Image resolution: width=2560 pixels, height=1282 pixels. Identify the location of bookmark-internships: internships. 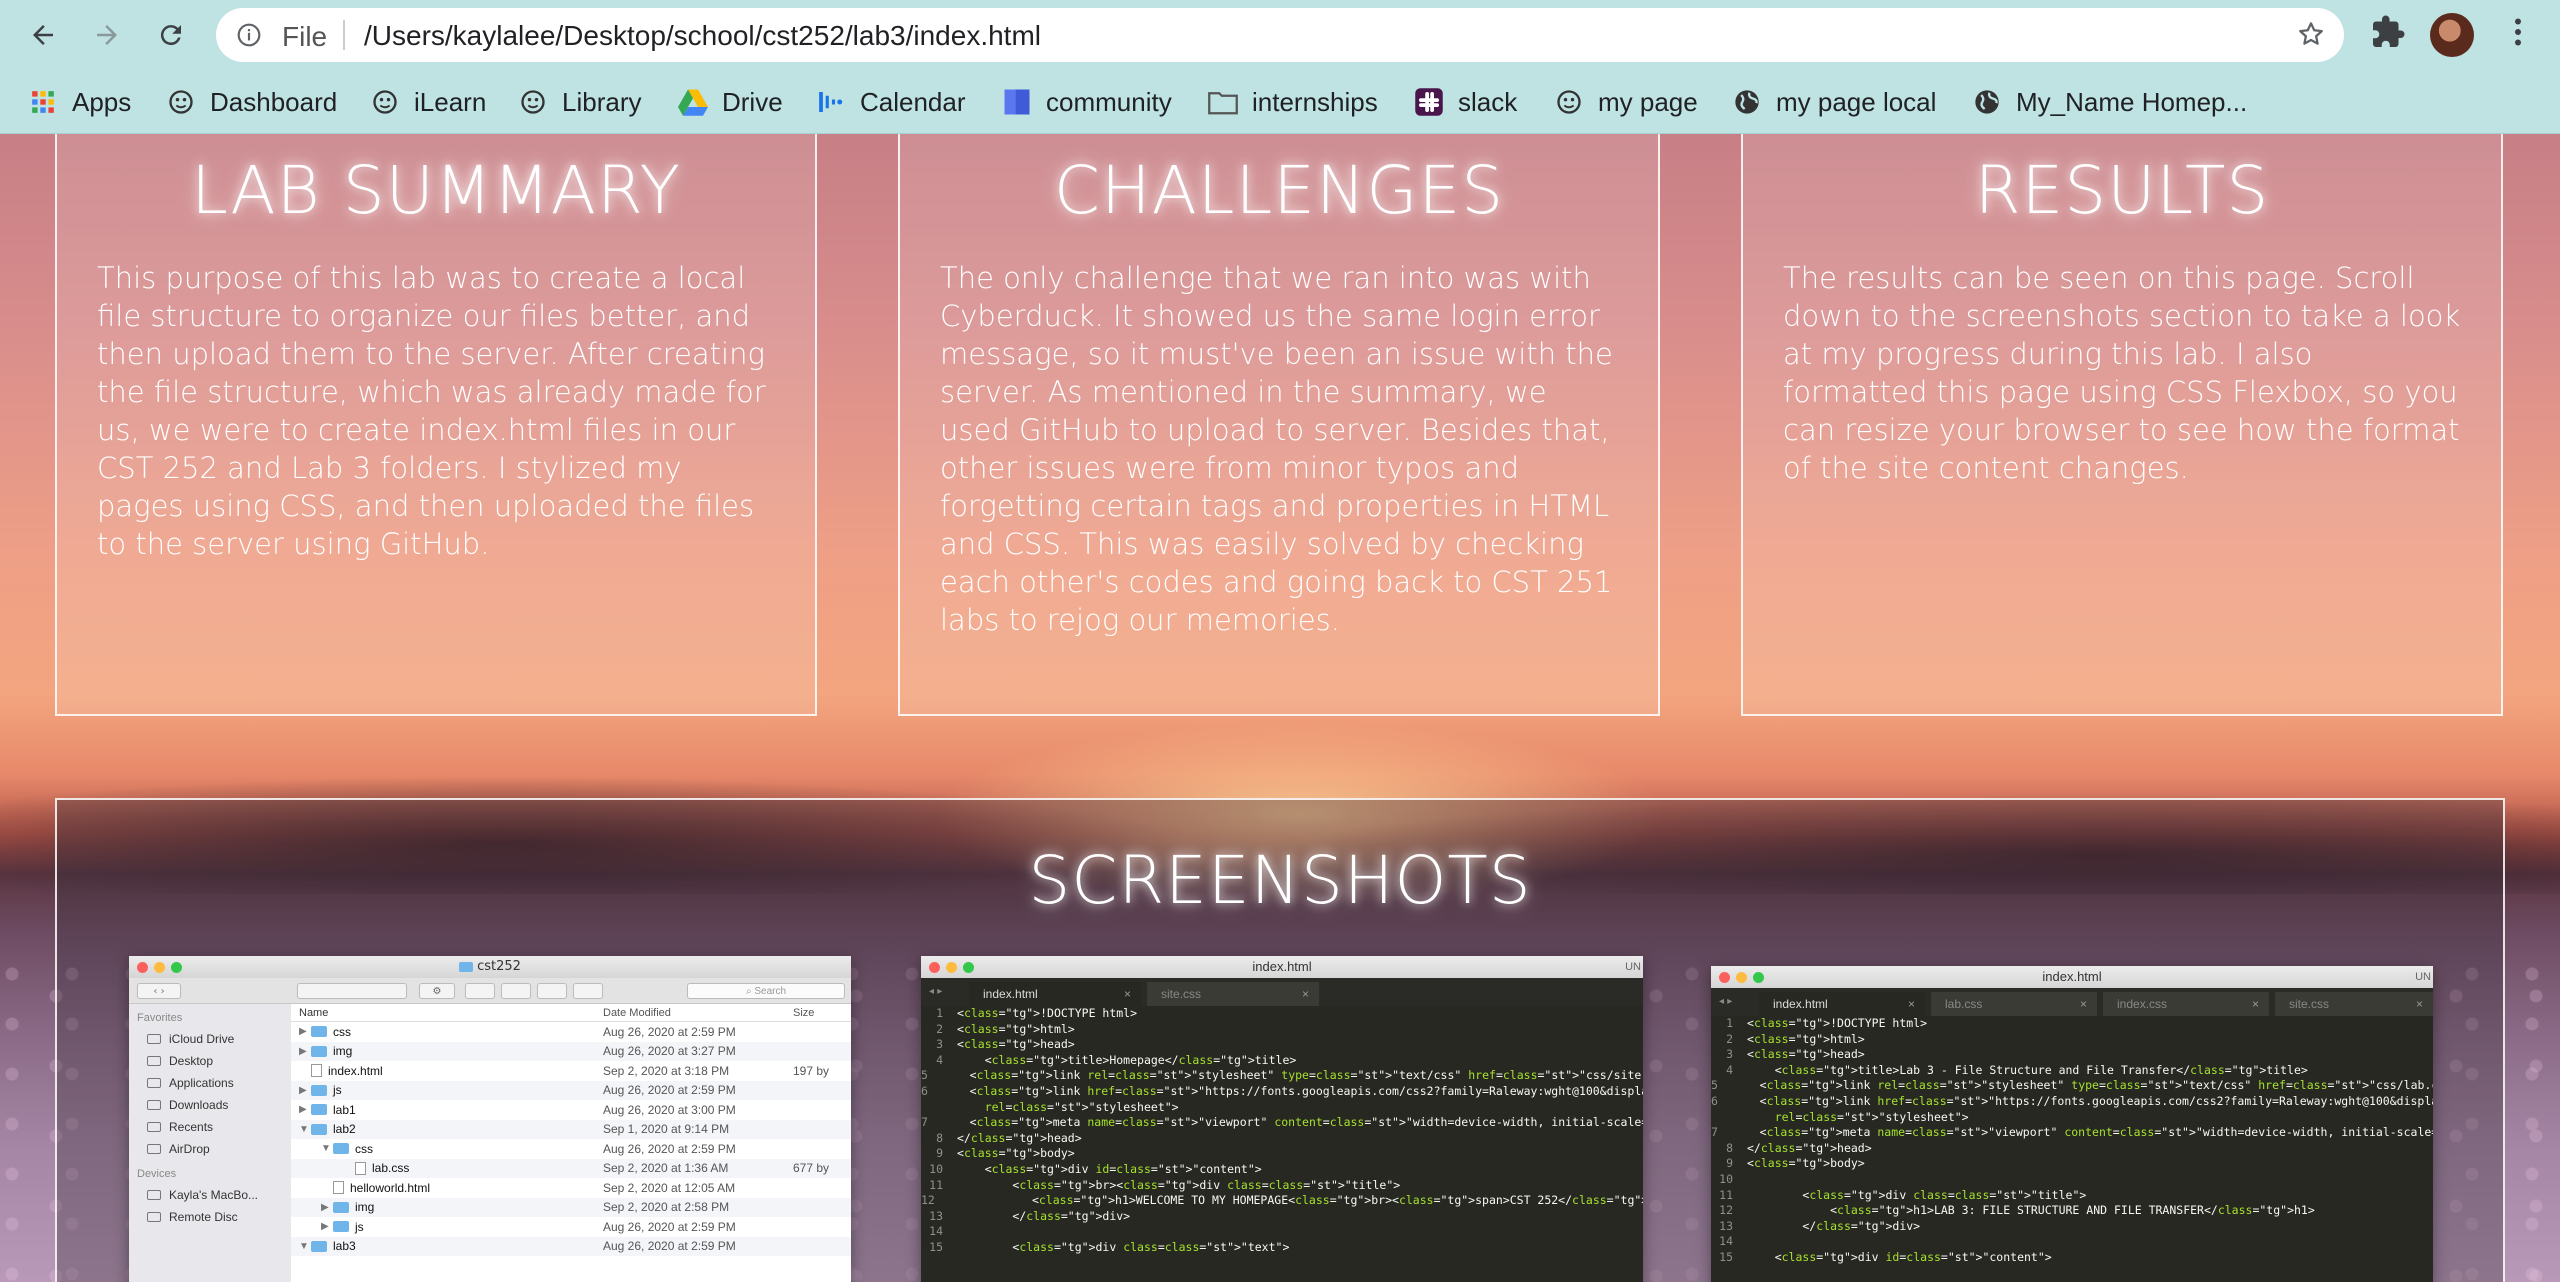
(1293, 102).